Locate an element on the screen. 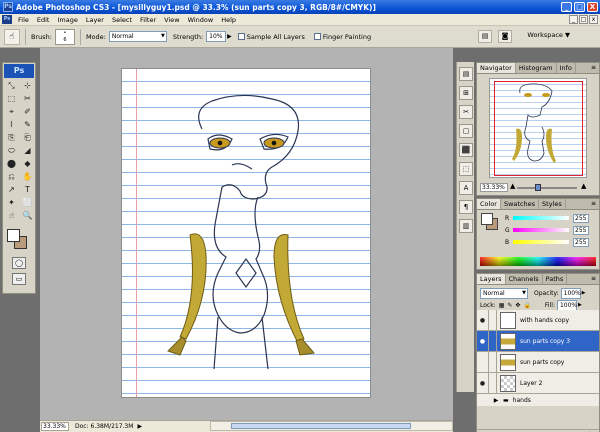 Image resolution: width=600 pixels, height=432 pixels. scroll-thumb is located at coordinates (321, 426).